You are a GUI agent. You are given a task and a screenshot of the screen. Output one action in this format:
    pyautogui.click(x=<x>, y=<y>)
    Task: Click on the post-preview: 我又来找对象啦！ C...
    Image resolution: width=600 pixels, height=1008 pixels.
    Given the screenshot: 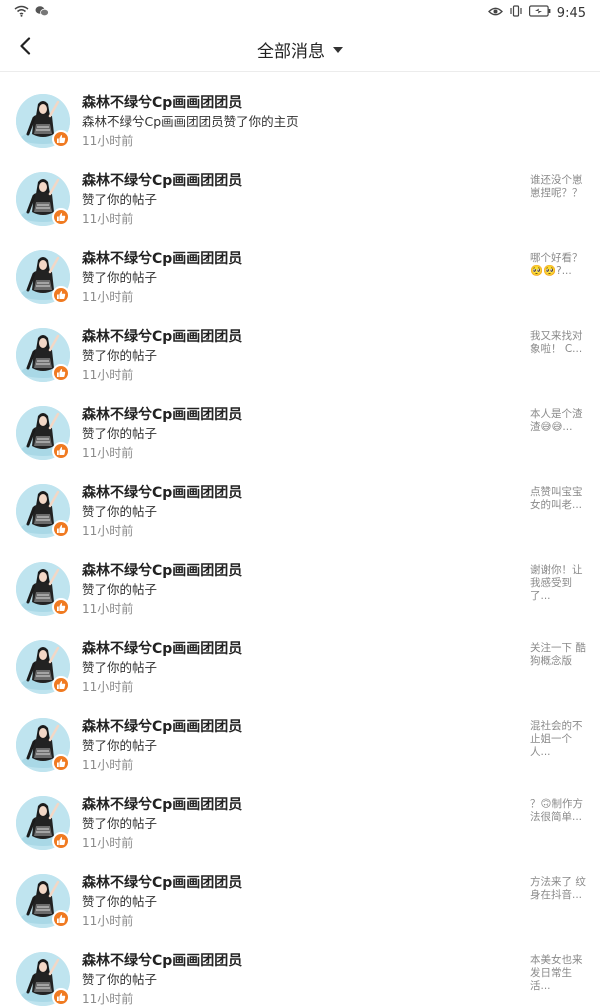 What is the action you would take?
    pyautogui.click(x=558, y=343)
    